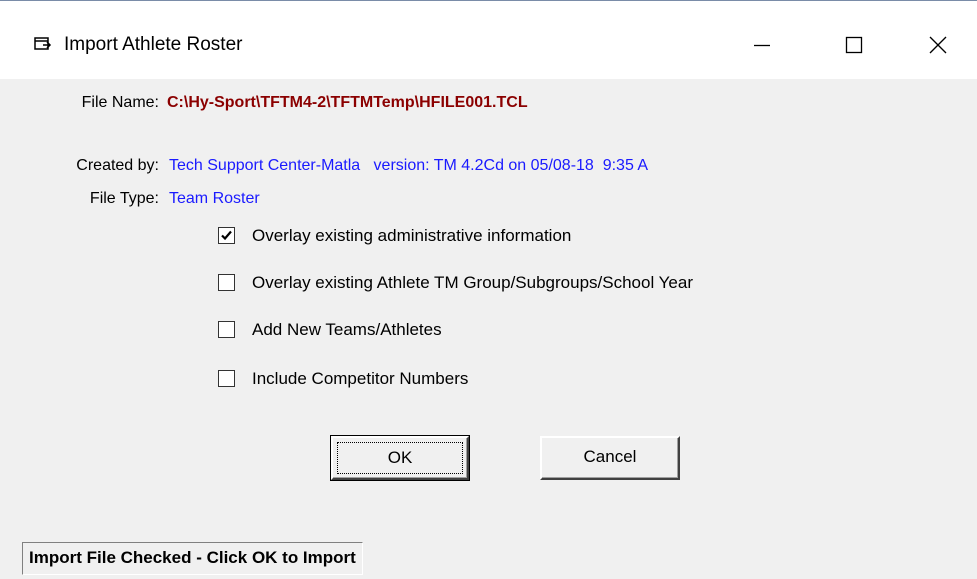 The width and height of the screenshot is (977, 579). Describe the element at coordinates (488, 39) in the screenshot. I see `title-bar: Import Athlete Roster` at that location.